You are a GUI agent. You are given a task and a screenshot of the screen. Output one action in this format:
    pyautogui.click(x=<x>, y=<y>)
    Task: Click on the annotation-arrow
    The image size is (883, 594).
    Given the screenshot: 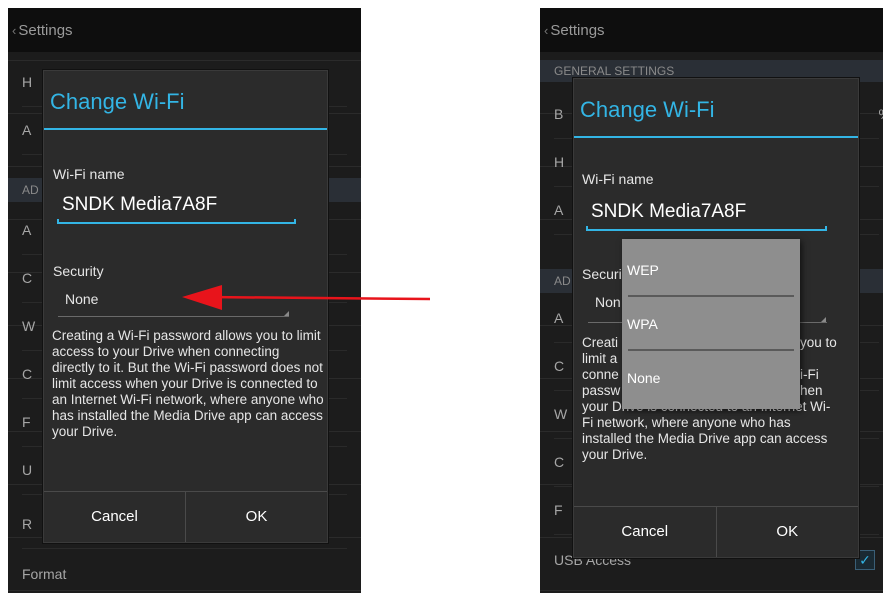 What is the action you would take?
    pyautogui.click(x=306, y=297)
    